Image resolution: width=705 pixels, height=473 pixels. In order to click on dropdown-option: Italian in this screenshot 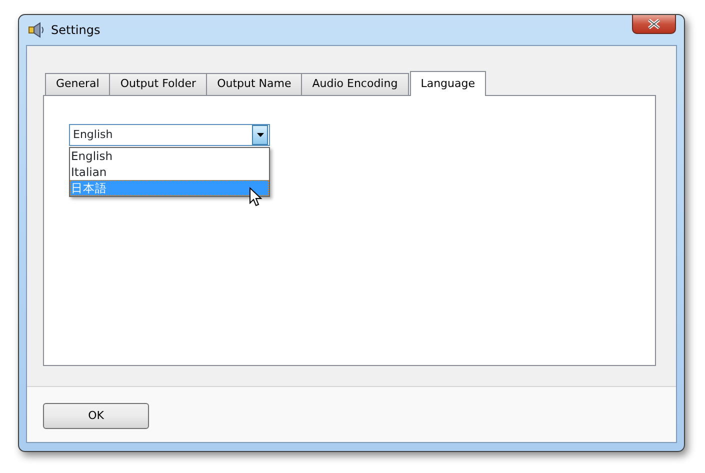, I will do `click(169, 172)`.